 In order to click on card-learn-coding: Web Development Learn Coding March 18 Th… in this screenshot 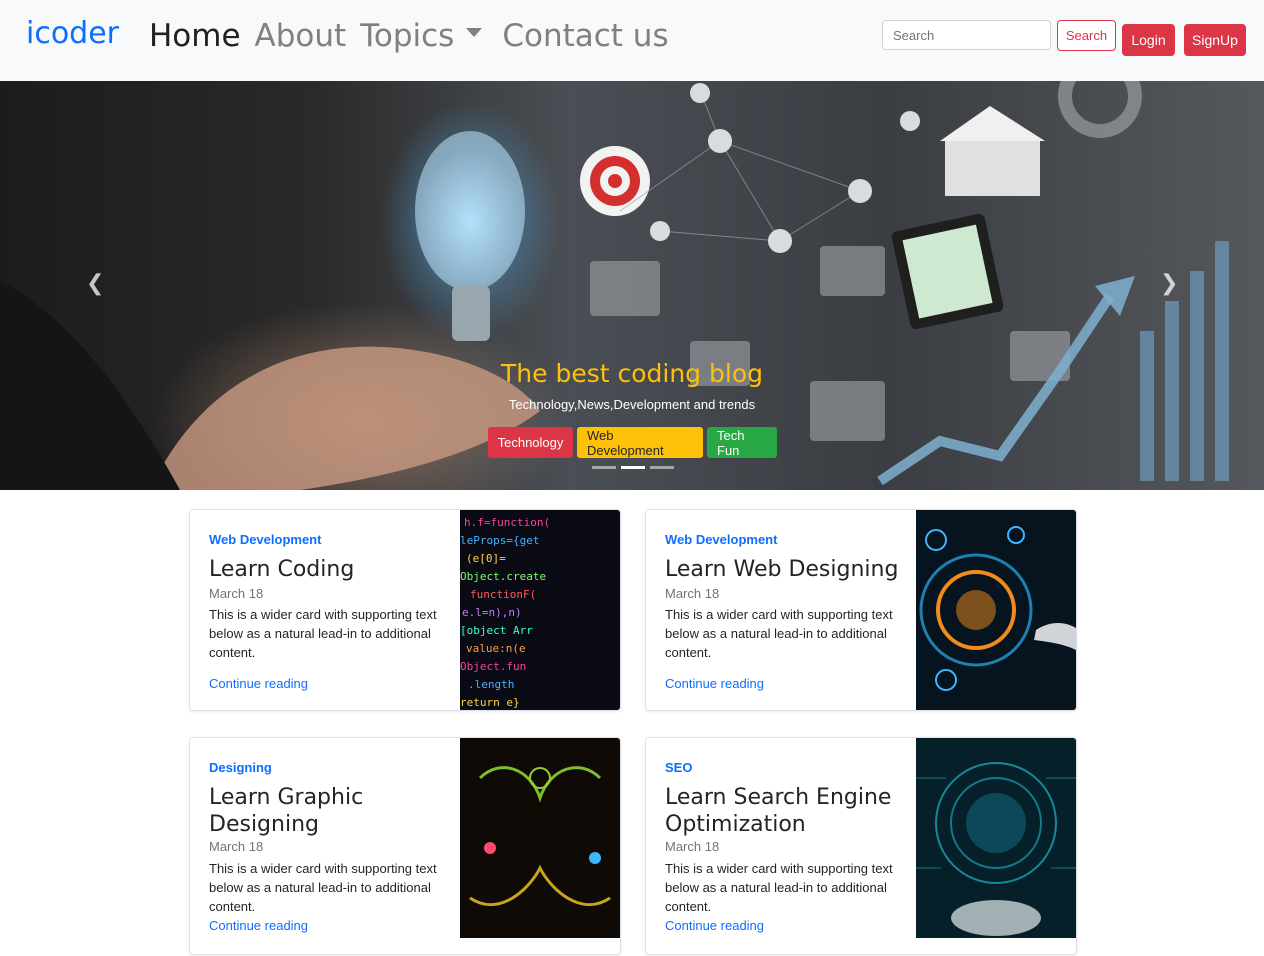, I will do `click(405, 610)`.